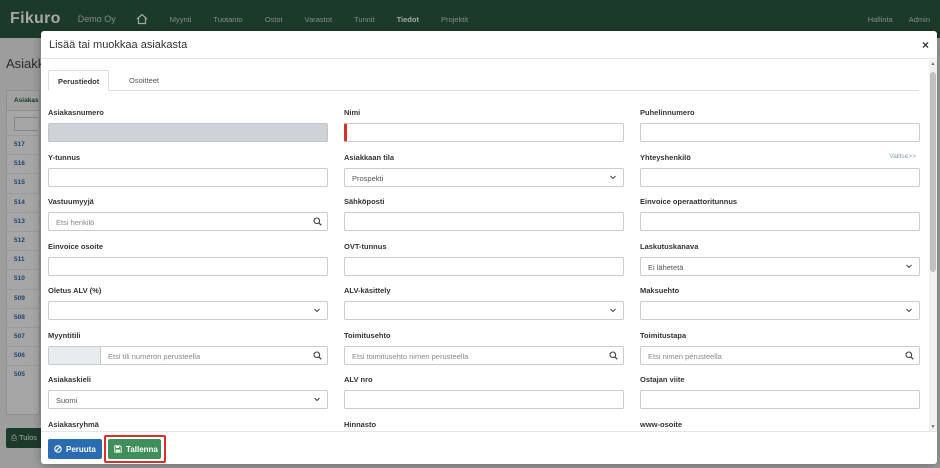  What do you see at coordinates (64, 157) in the screenshot?
I see `label-y-tunnus: Y-tunnus` at bounding box center [64, 157].